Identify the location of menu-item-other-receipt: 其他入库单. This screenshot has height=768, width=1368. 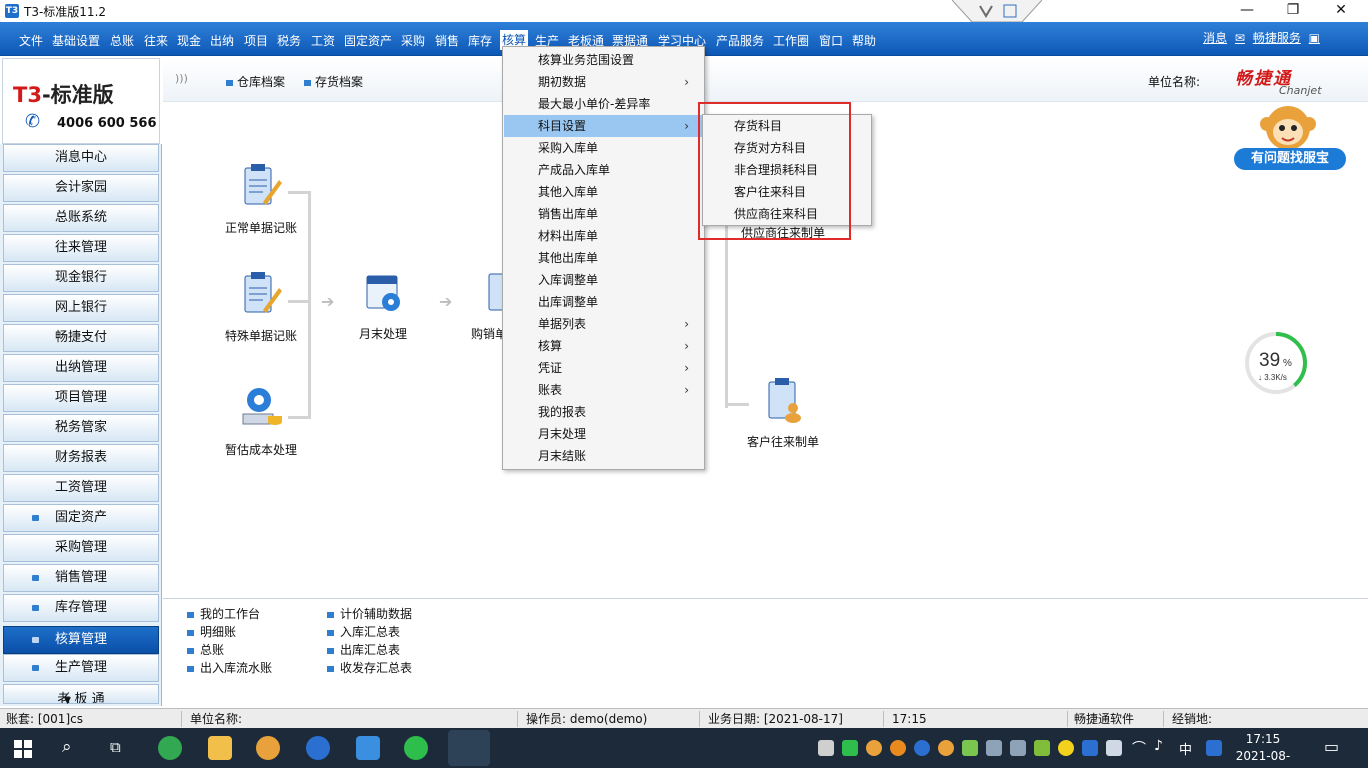
(603, 192).